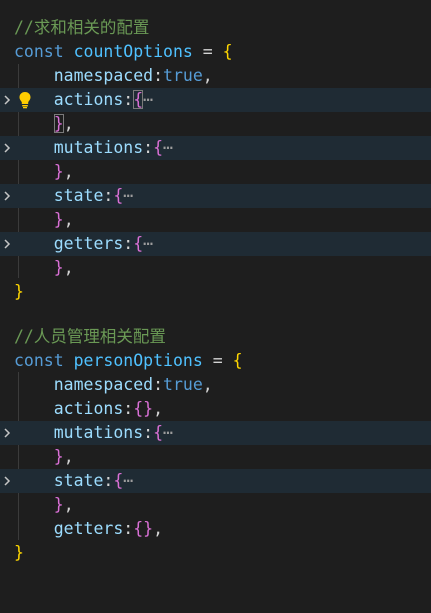  I want to click on code-line: actions:{},, so click(108, 408).